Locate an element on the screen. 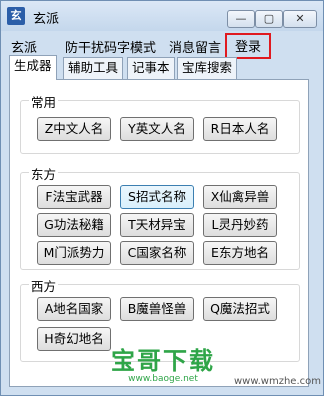  minimize-button: — is located at coordinates (241, 19).